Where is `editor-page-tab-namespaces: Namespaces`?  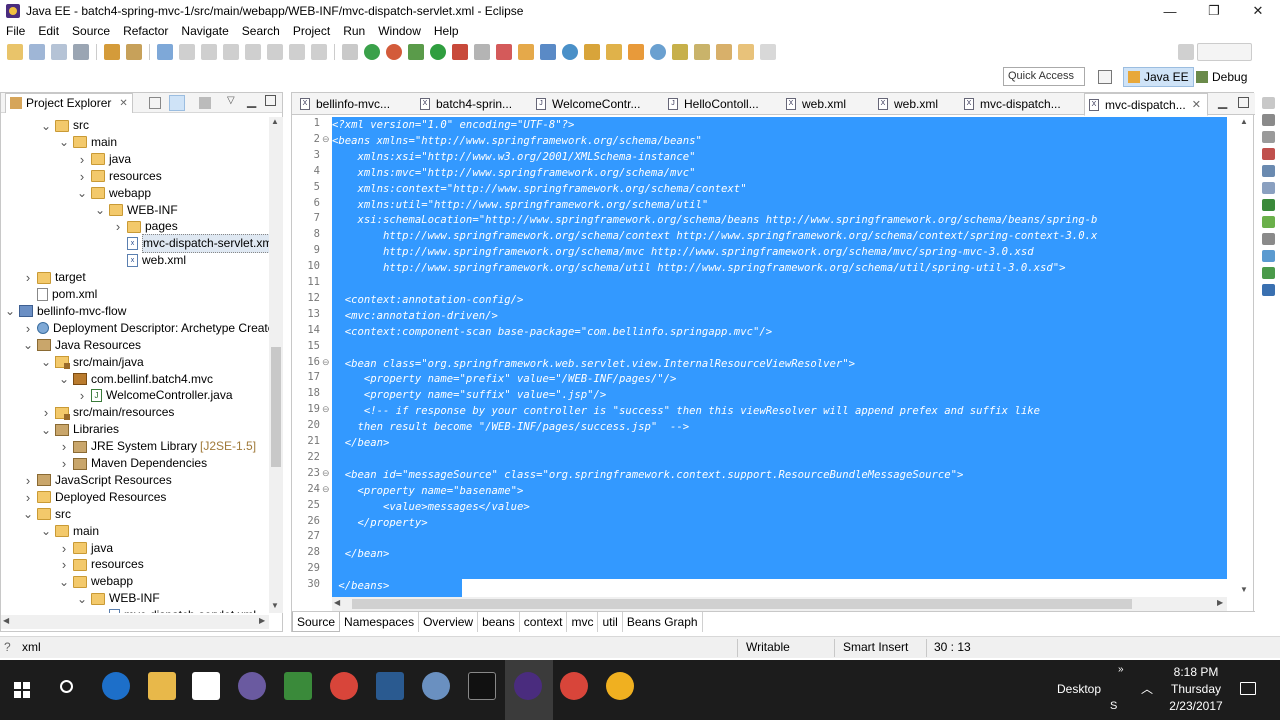
editor-page-tab-namespaces: Namespaces is located at coordinates (380, 622).